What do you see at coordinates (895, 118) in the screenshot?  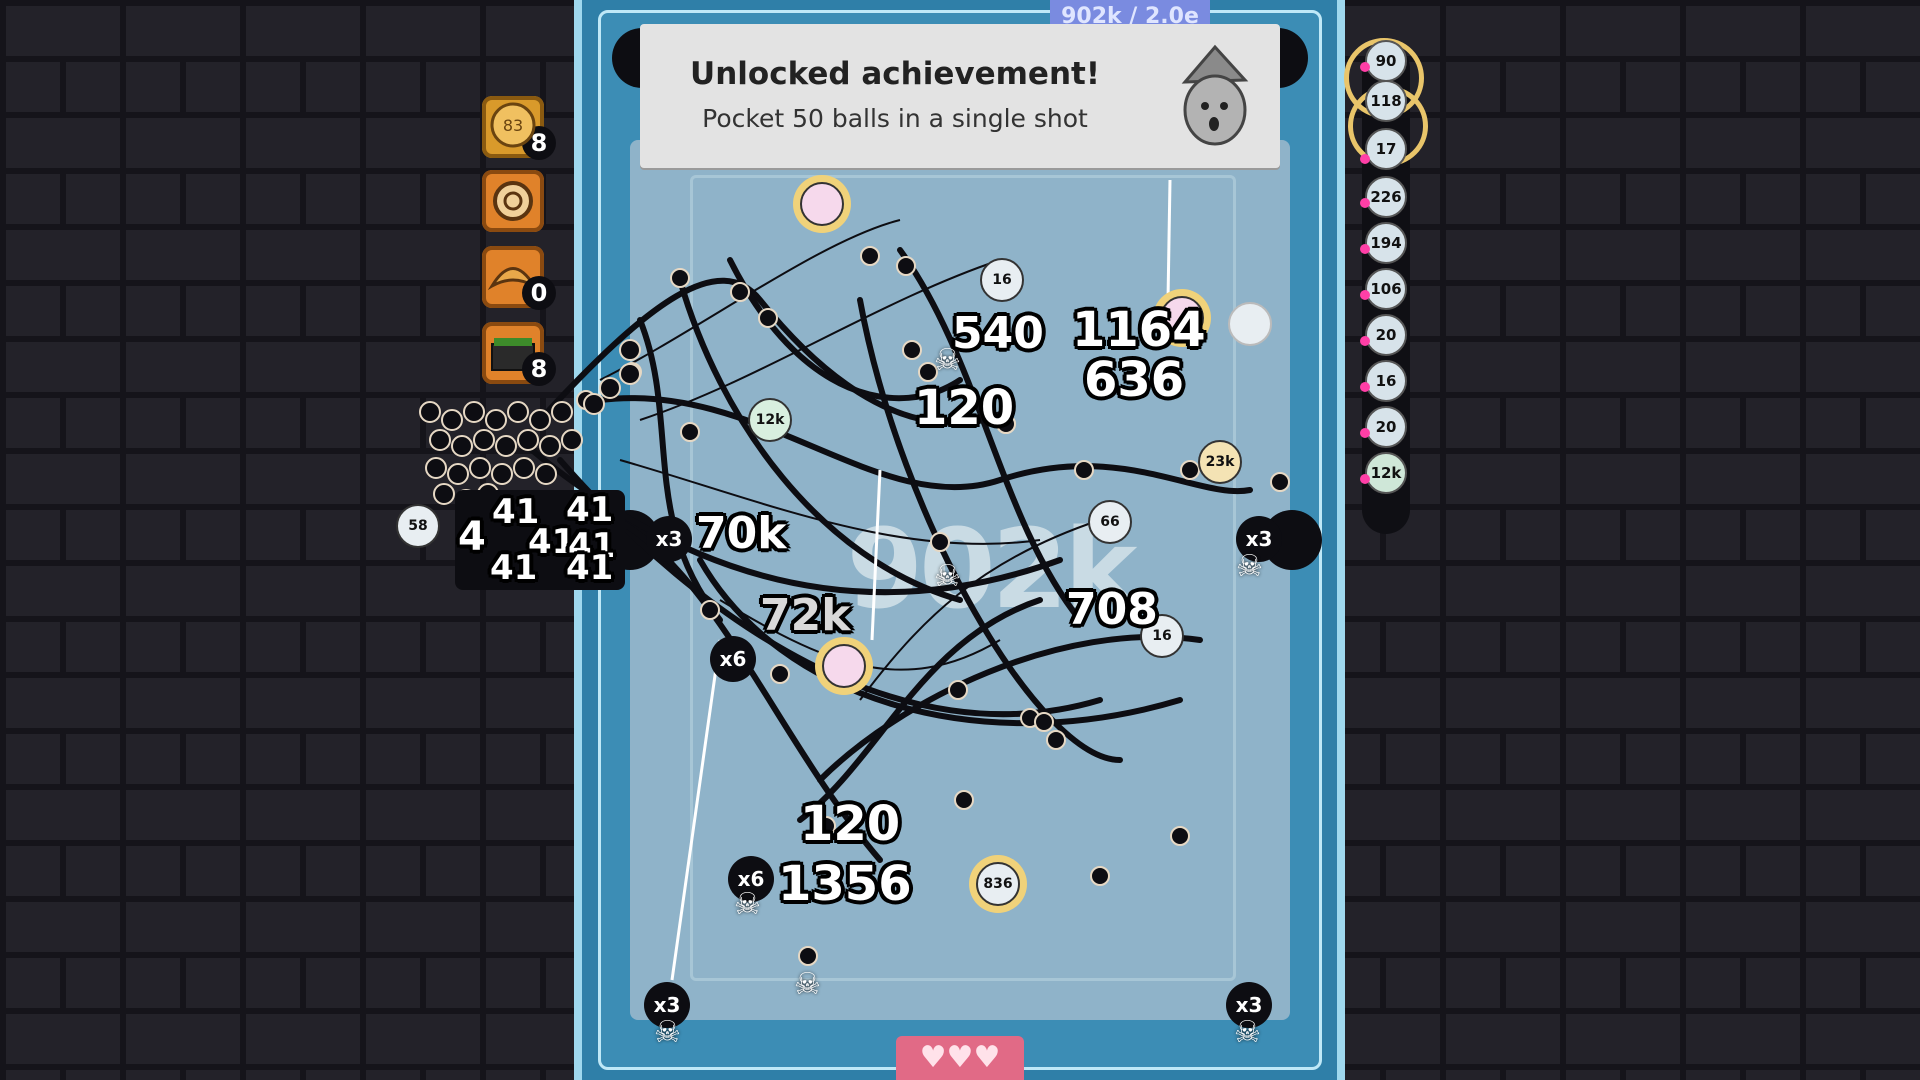 I see `achievement-description: Pocket 50 balls in a single shot` at bounding box center [895, 118].